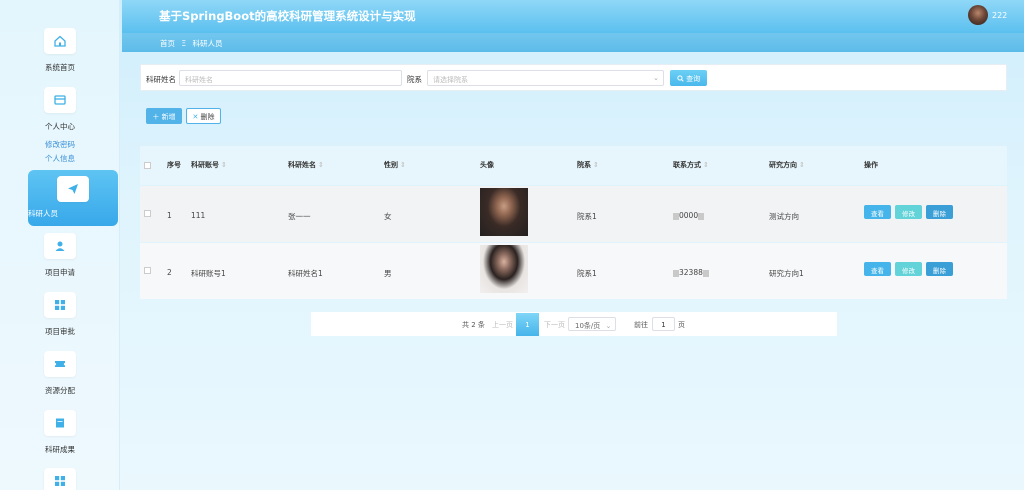 The height and width of the screenshot is (490, 1024). I want to click on column-header: 科研账号 ⇕, so click(209, 165).